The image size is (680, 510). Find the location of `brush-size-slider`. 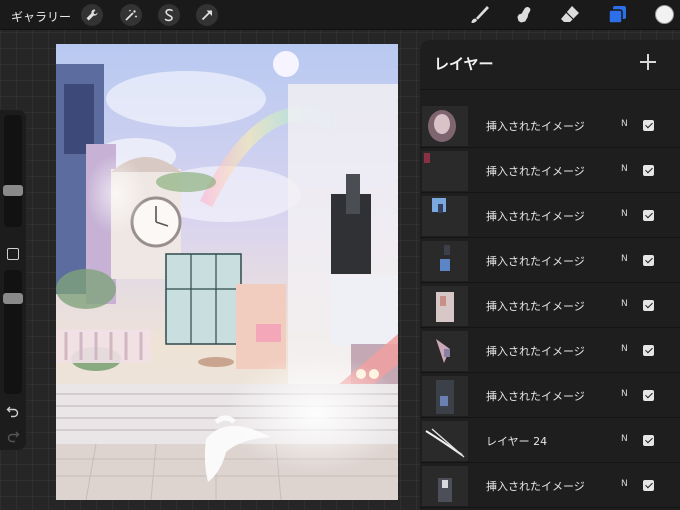

brush-size-slider is located at coordinates (13, 171).